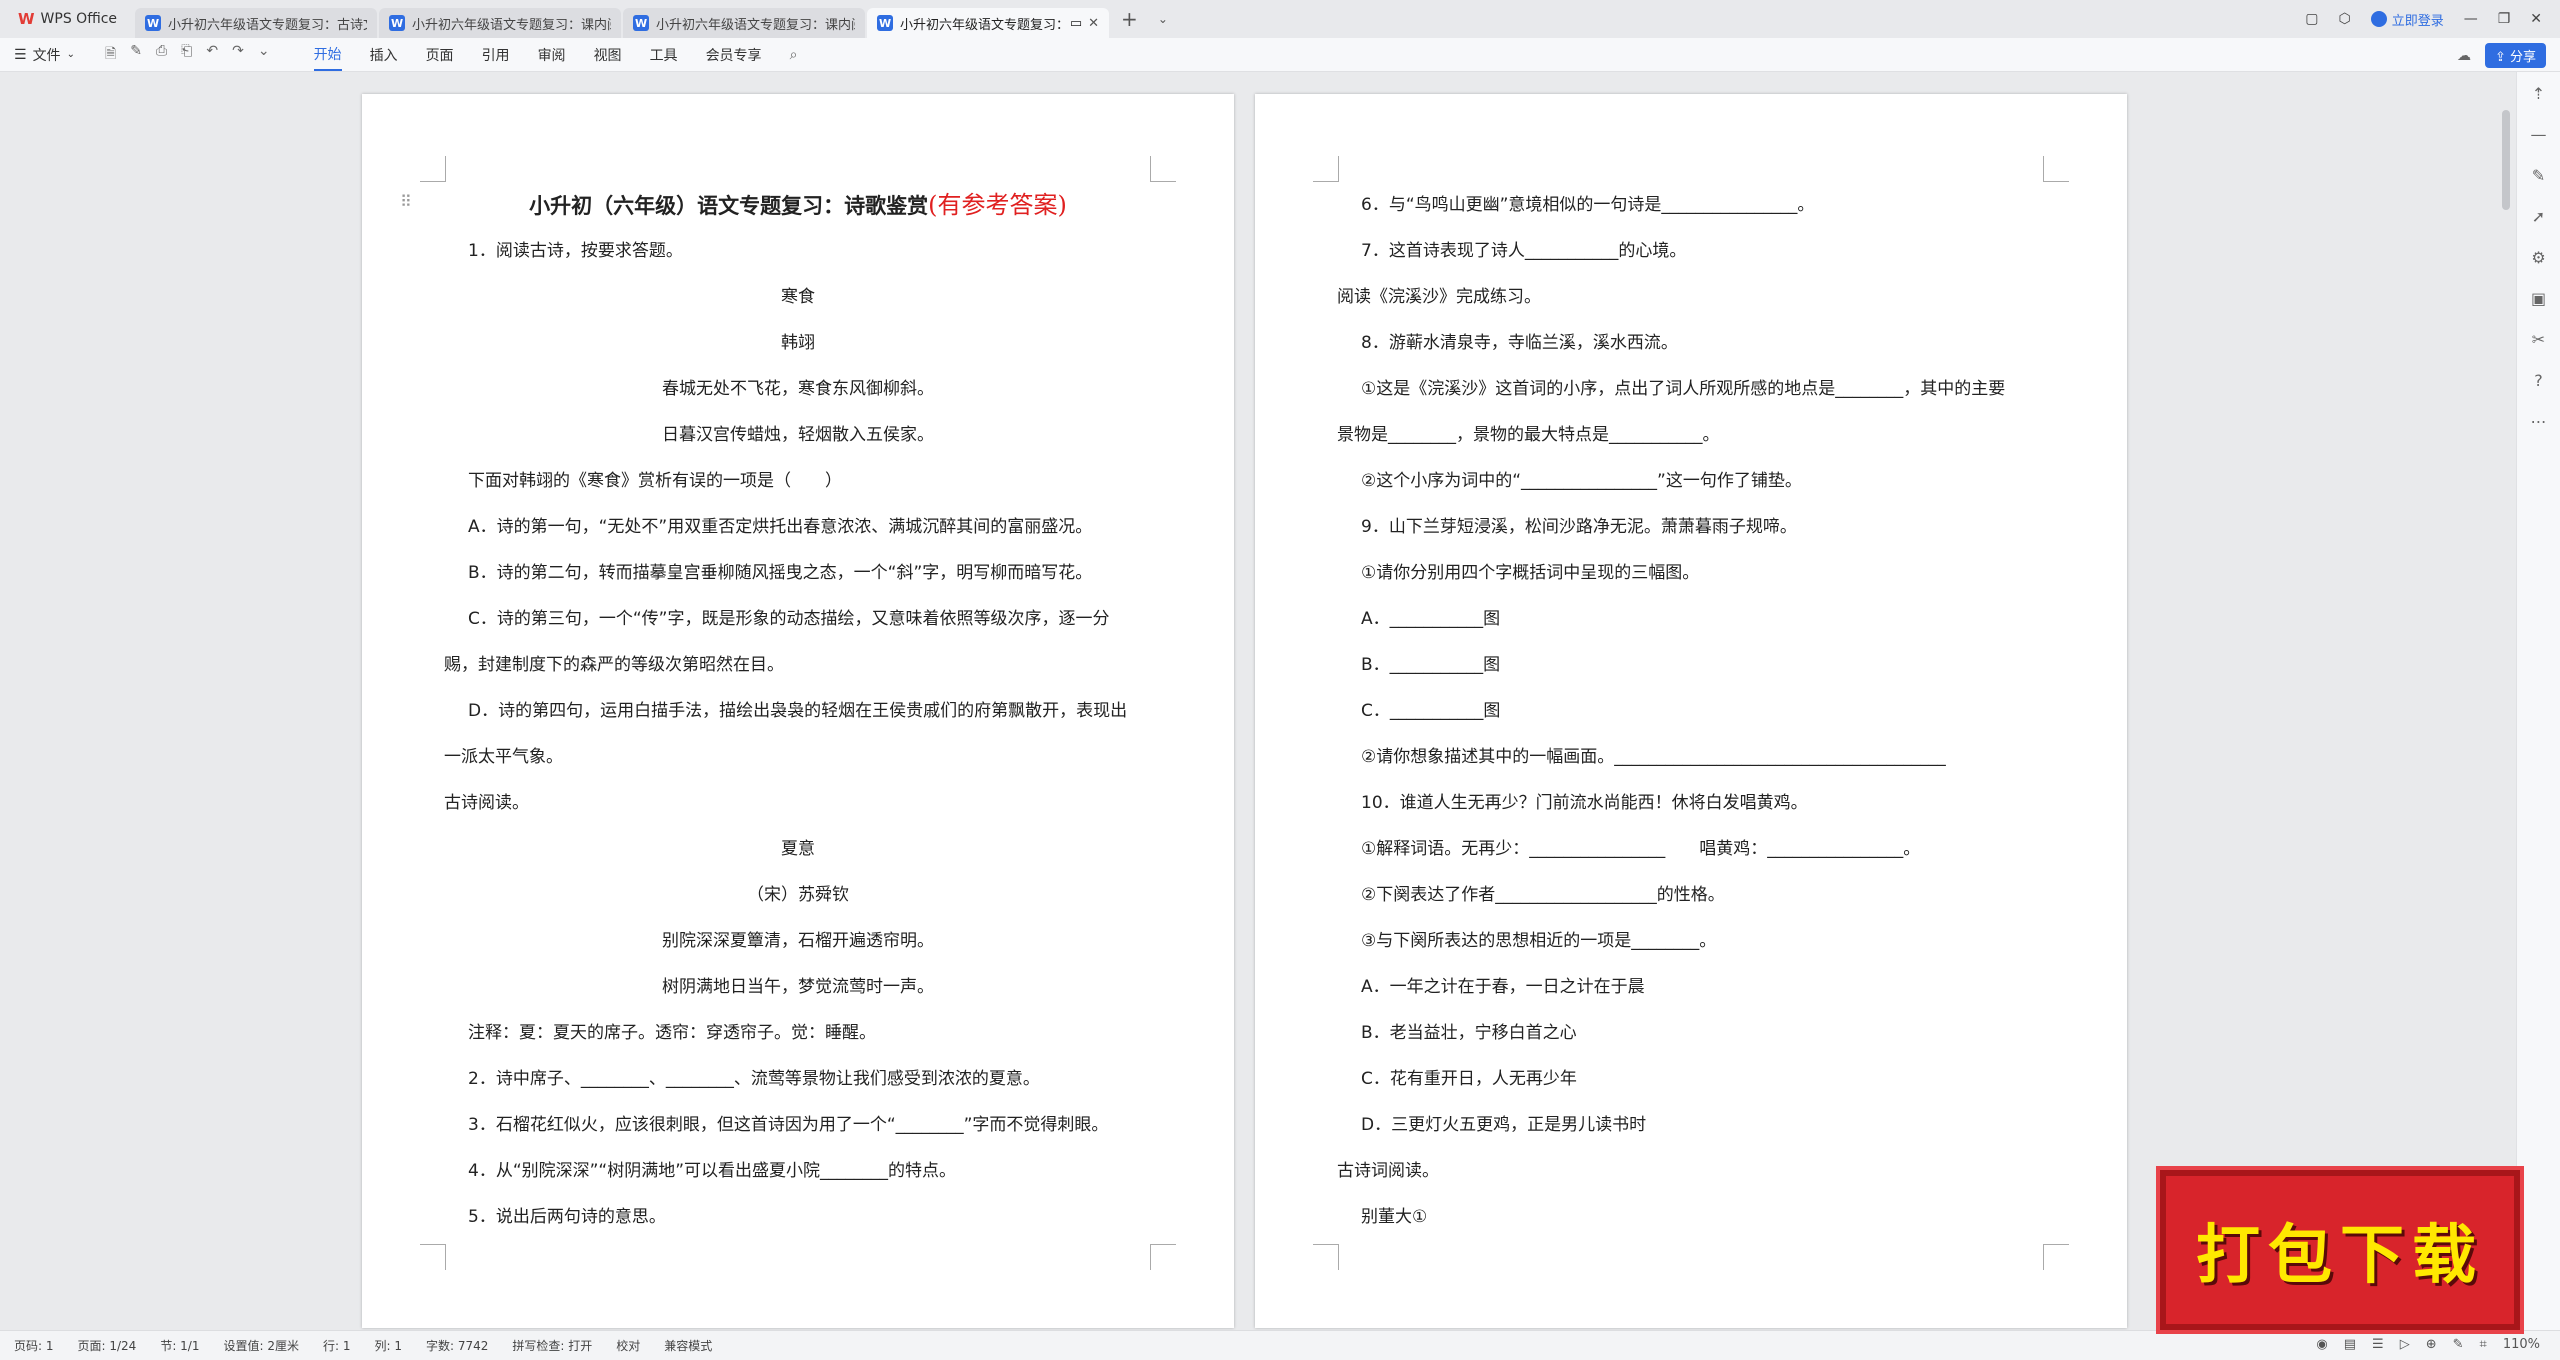 The image size is (2560, 1360). What do you see at coordinates (2483, 1344) in the screenshot?
I see `fit-icon: ⌗` at bounding box center [2483, 1344].